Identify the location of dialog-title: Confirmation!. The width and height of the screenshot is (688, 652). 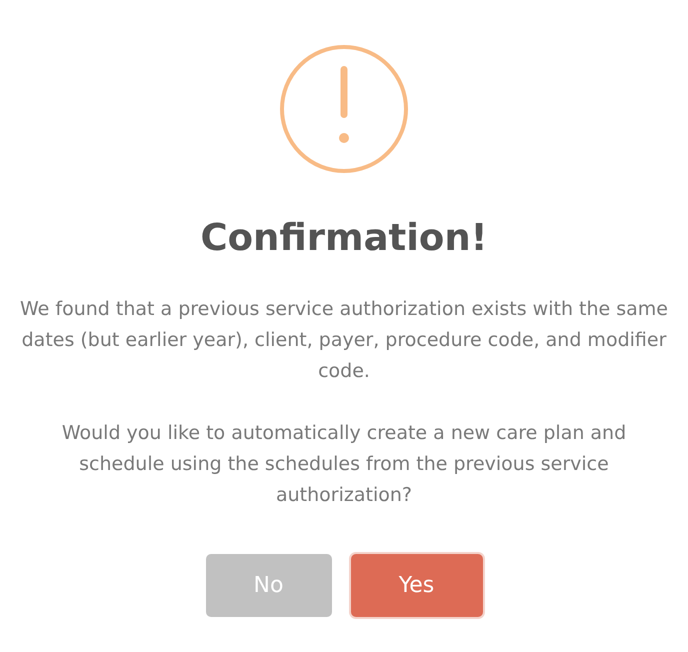
(344, 238).